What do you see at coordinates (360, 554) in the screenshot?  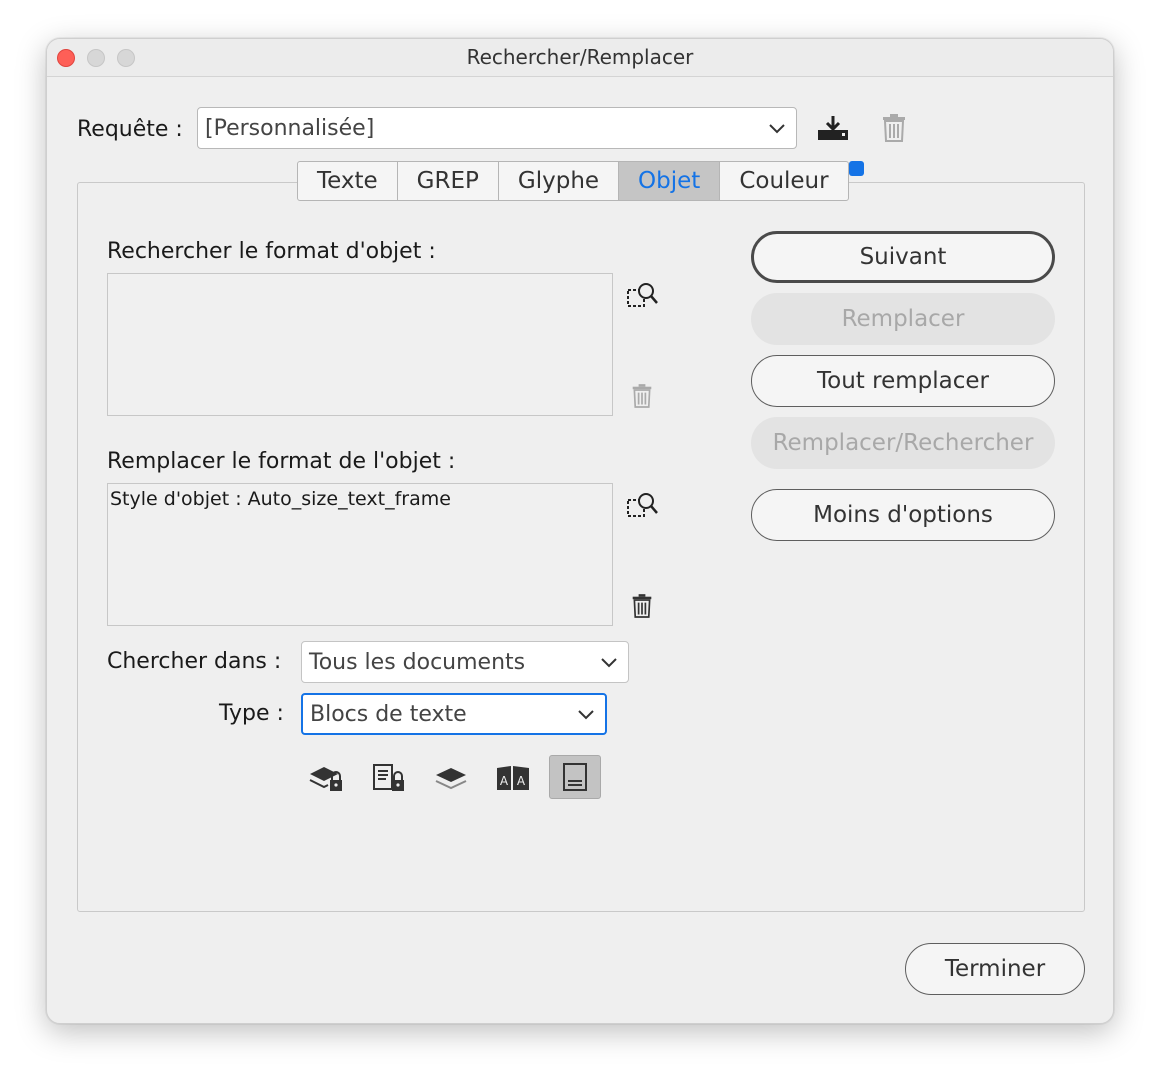 I see `replace-format-field: Style d'objet : Auto_size_text_frame` at bounding box center [360, 554].